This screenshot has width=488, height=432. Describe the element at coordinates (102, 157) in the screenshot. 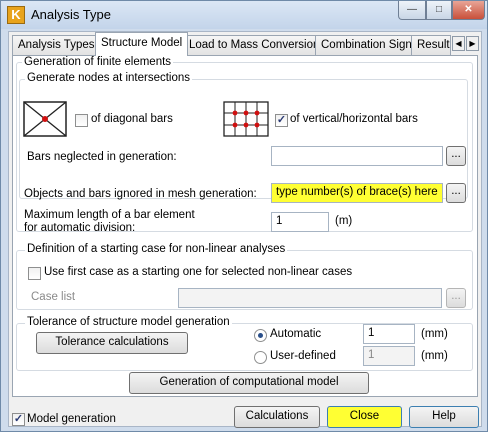

I see `bars-neglected-label: Bars neglected in generation:` at that location.